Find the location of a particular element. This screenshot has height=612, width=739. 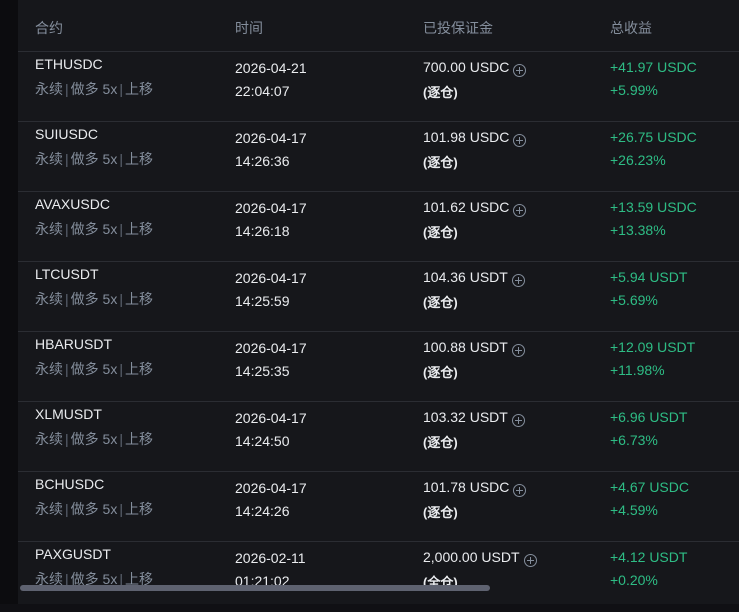

contract-symbol: LTCUSDT is located at coordinates (67, 274).